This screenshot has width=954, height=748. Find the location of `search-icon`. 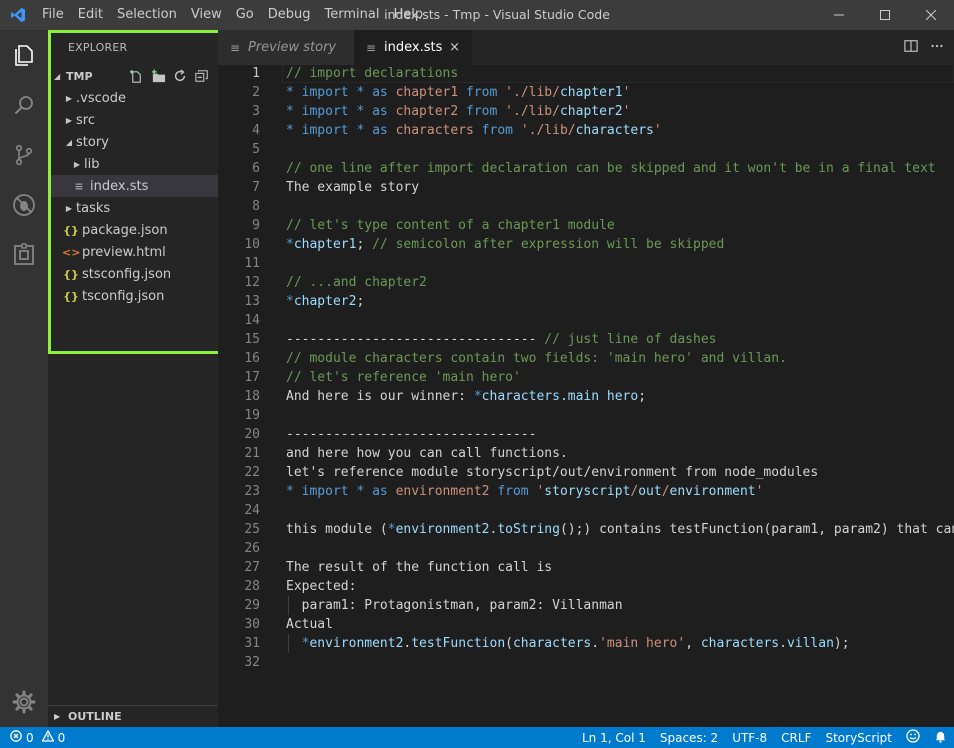

search-icon is located at coordinates (24, 105).